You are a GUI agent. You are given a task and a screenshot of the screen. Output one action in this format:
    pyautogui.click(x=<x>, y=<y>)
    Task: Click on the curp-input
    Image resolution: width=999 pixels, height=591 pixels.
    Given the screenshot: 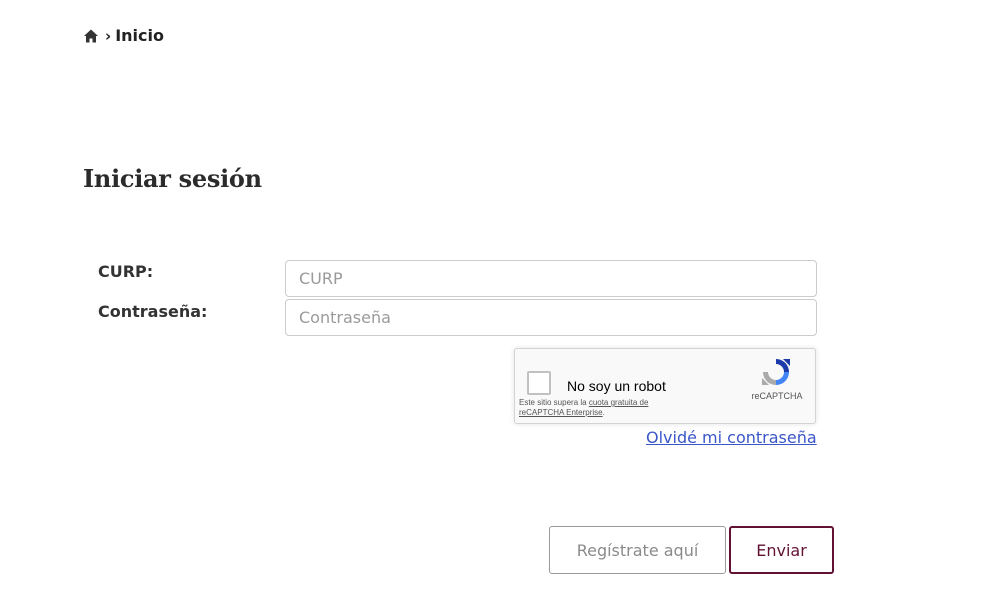 What is the action you would take?
    pyautogui.click(x=551, y=278)
    